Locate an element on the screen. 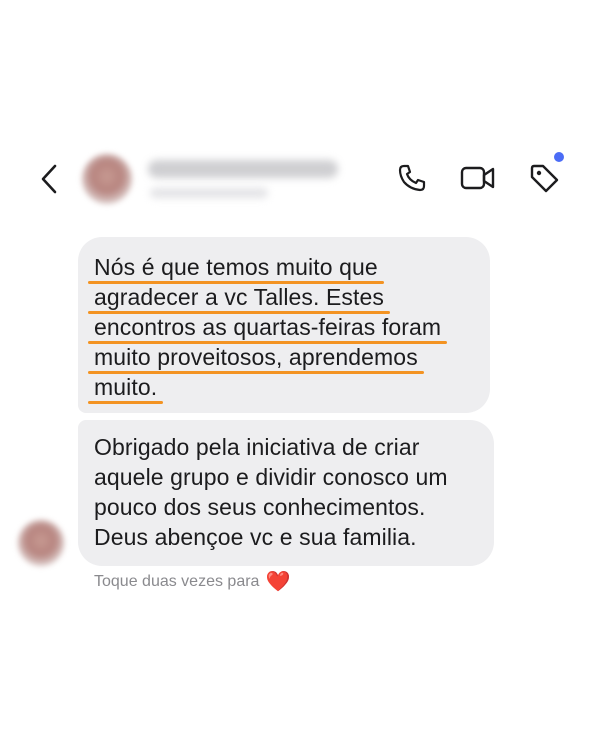  label-button is located at coordinates (544, 178).